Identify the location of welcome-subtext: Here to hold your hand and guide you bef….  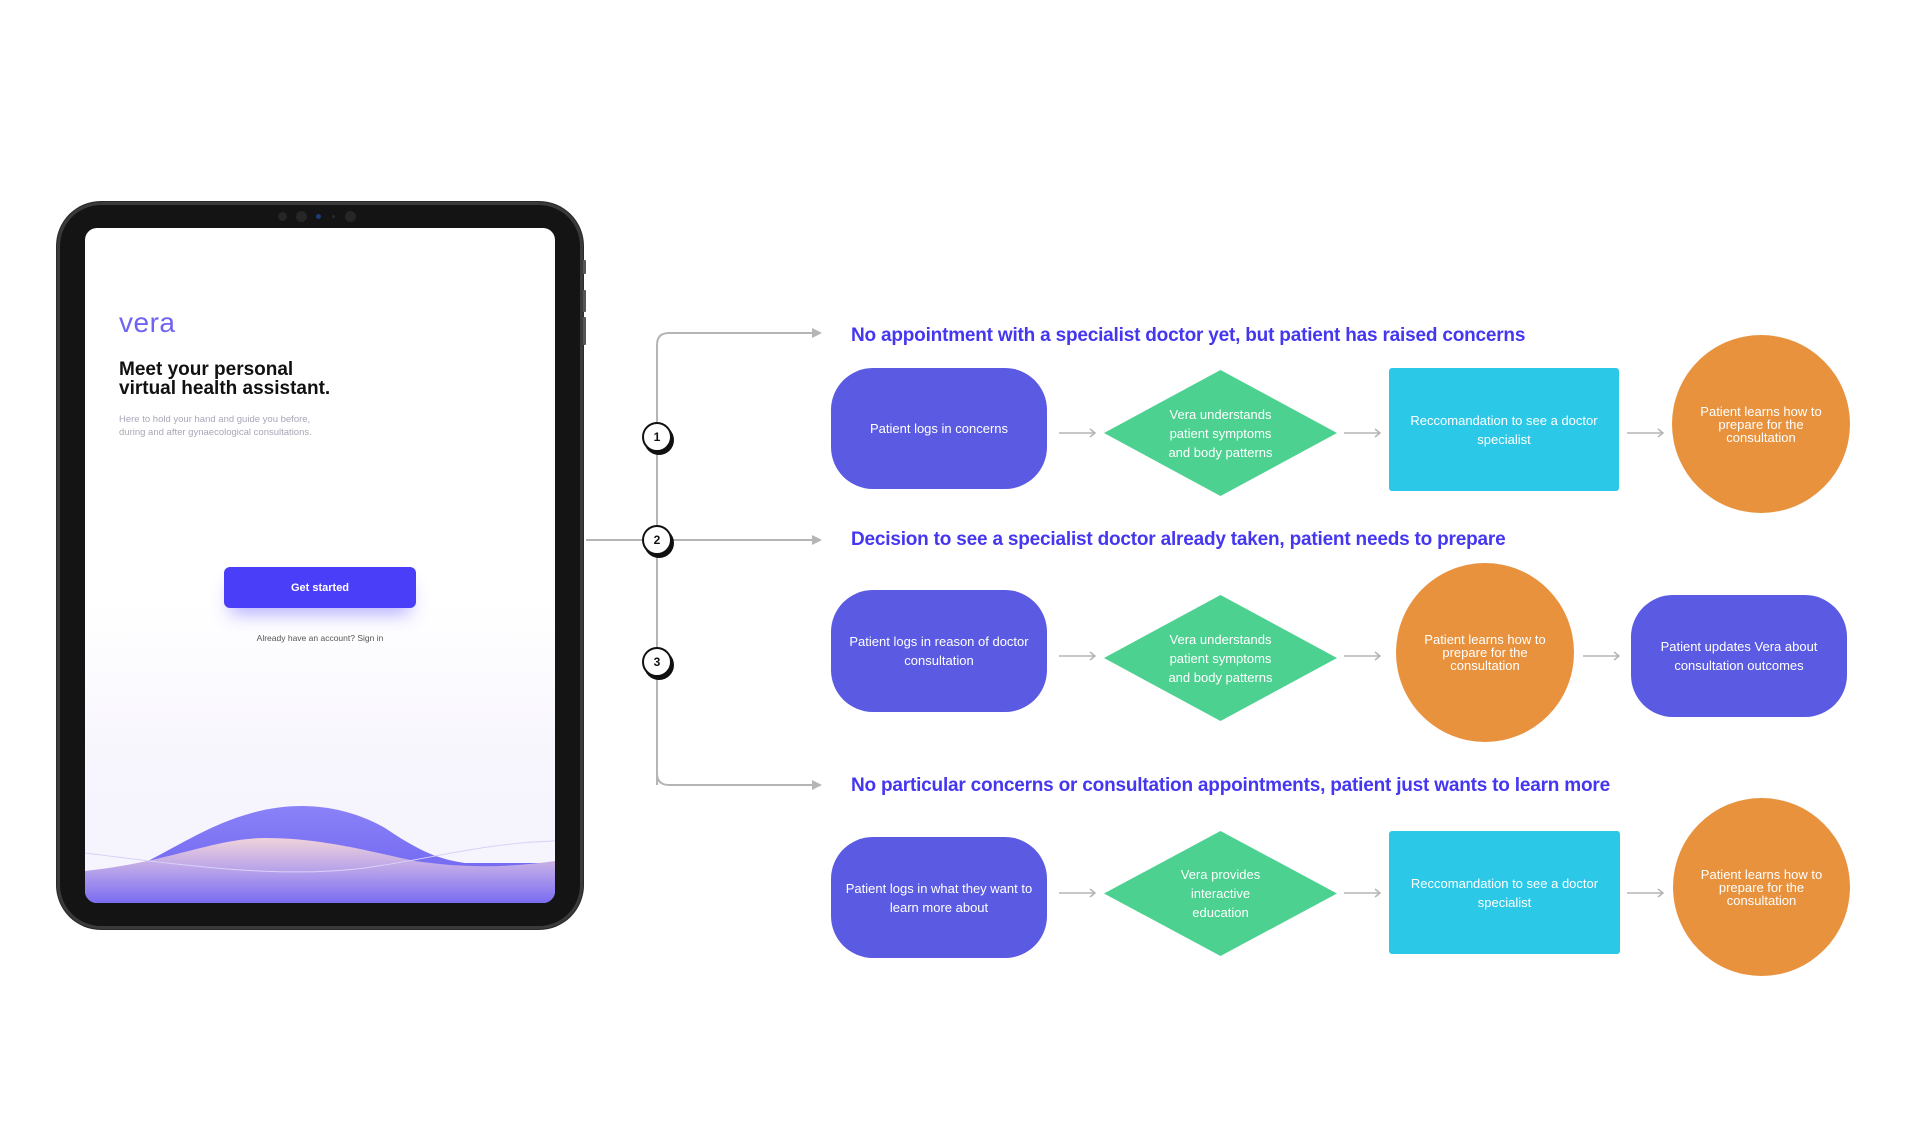
(249, 426).